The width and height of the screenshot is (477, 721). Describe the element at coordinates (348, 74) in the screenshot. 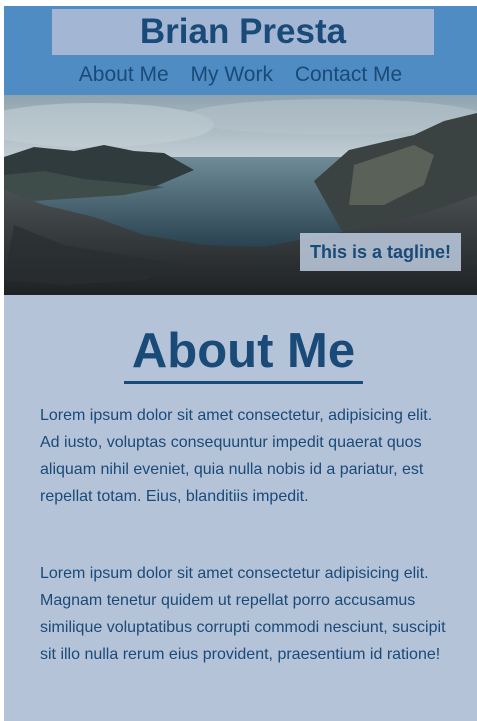

I see `nav-link-contact-me: Contact Me` at that location.